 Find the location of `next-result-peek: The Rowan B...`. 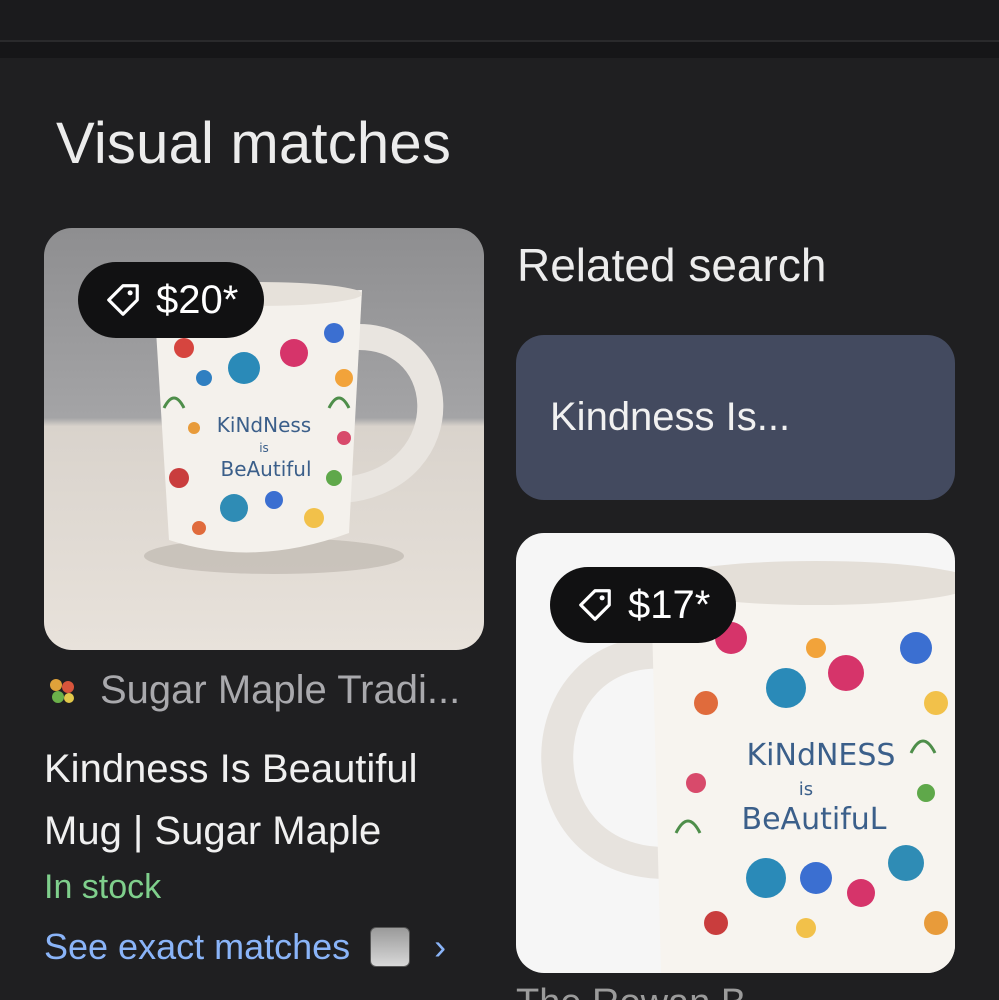

next-result-peek: The Rowan B... is located at coordinates (736, 991).